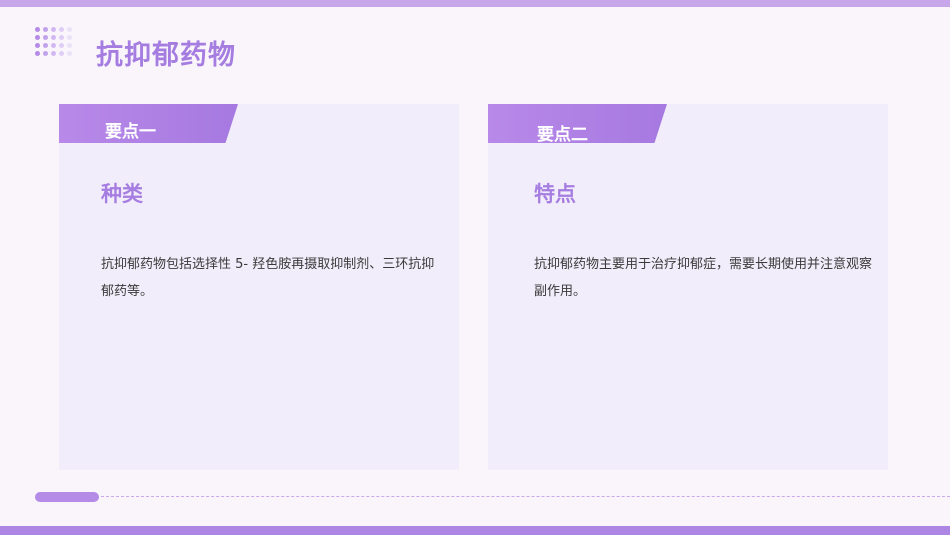  I want to click on card-body-text: 抗抑郁药物主要用于治疗抑郁症，需要长期使用并注意观察副作用。, so click(703, 278).